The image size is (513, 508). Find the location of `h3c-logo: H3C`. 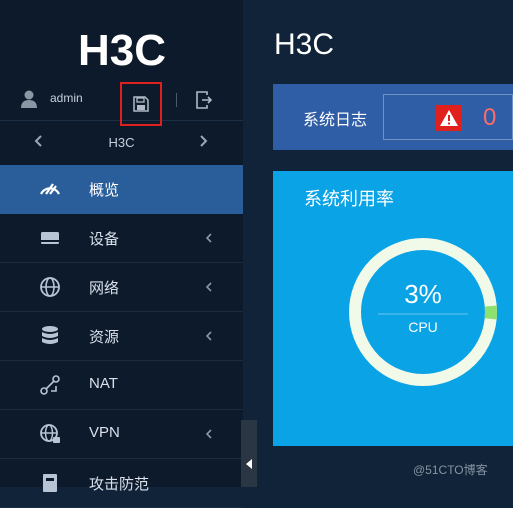

h3c-logo: H3C is located at coordinates (122, 50).